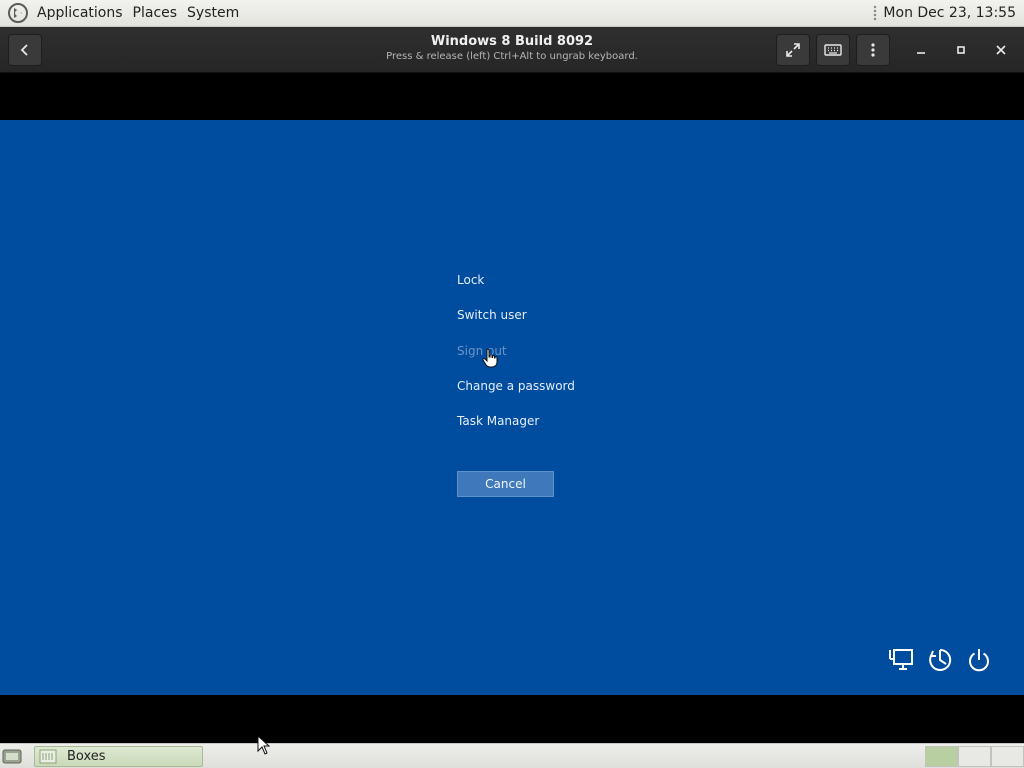  What do you see at coordinates (505, 484) in the screenshot?
I see `cancel-button: Cancel` at bounding box center [505, 484].